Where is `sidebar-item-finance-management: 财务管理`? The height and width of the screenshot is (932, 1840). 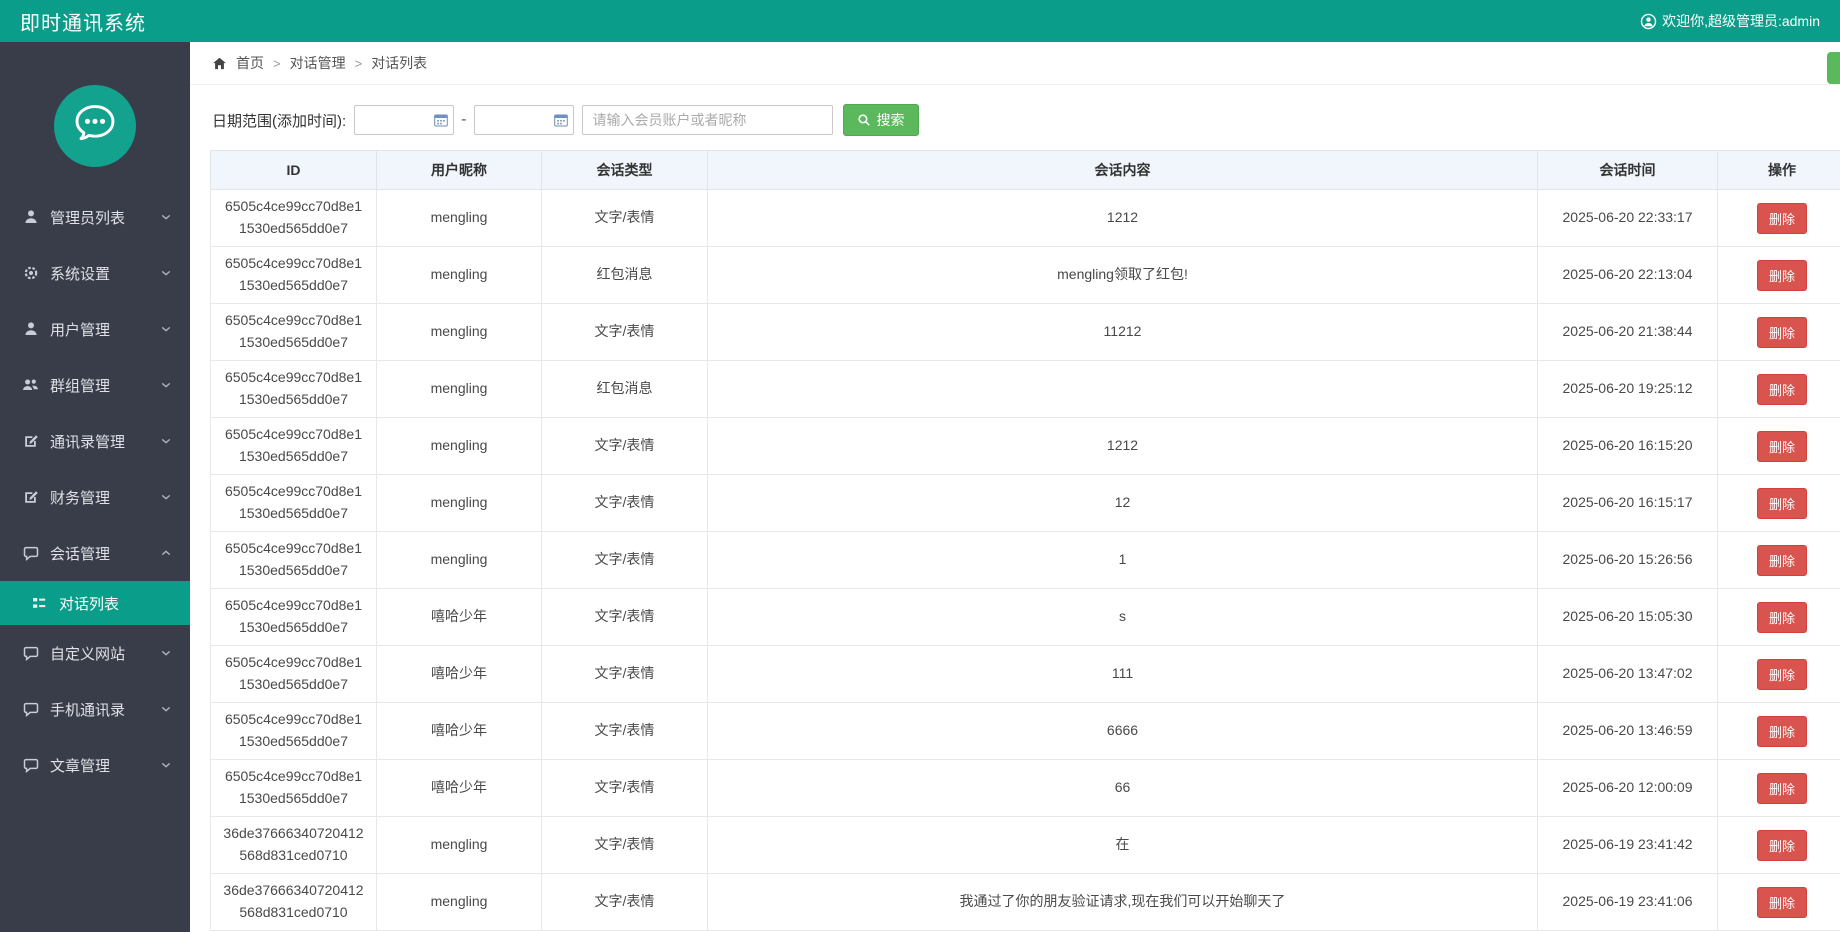
sidebar-item-finance-management: 财务管理 is located at coordinates (95, 497).